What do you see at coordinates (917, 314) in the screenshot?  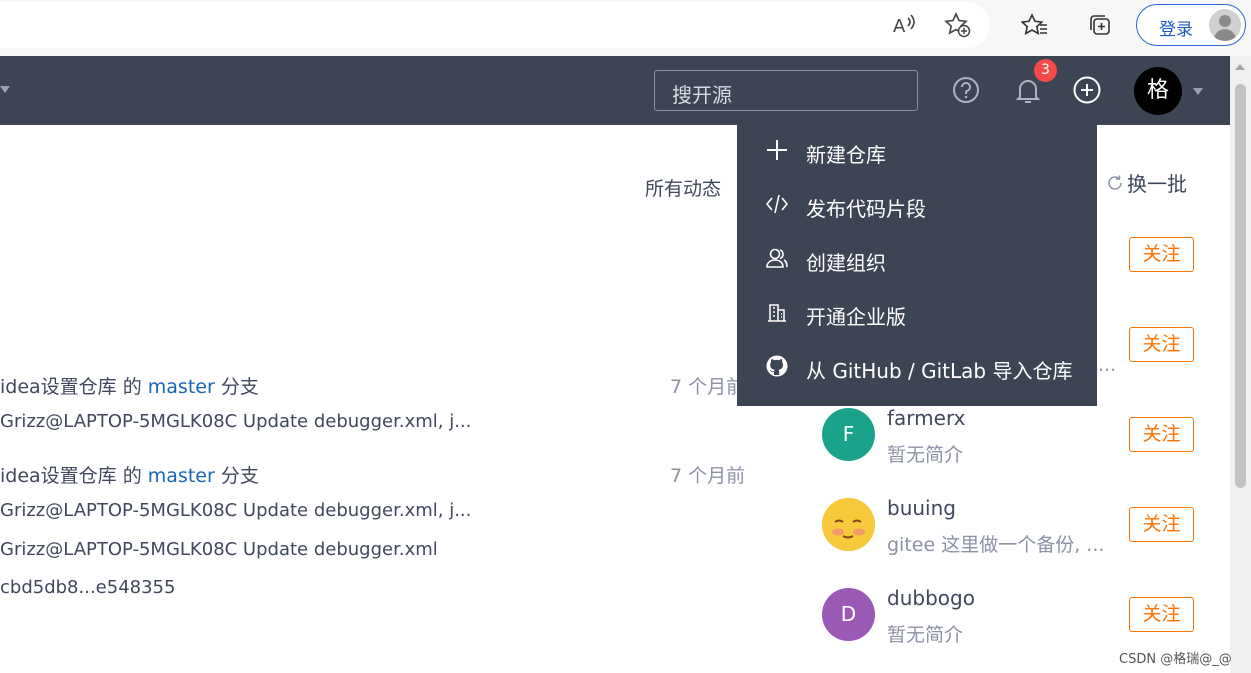 I see `dropdown-item-enterprise: 开通企业版` at bounding box center [917, 314].